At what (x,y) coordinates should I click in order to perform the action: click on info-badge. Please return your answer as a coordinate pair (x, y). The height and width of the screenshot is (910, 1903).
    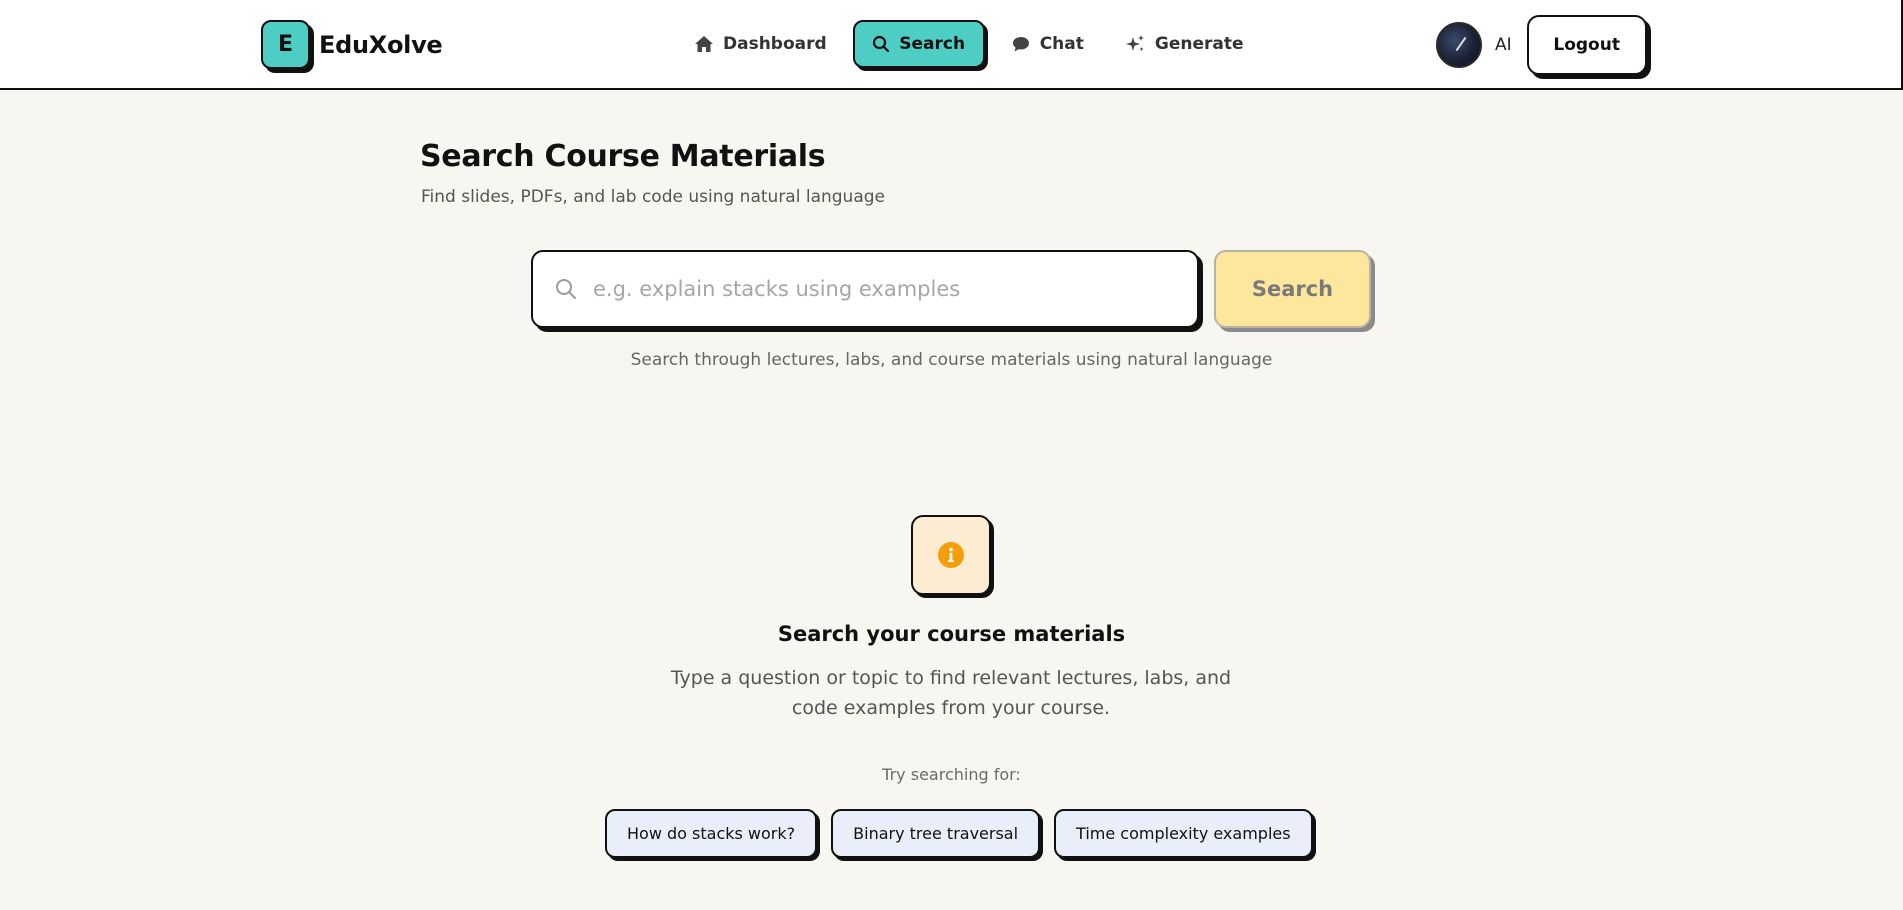
    Looking at the image, I should click on (951, 555).